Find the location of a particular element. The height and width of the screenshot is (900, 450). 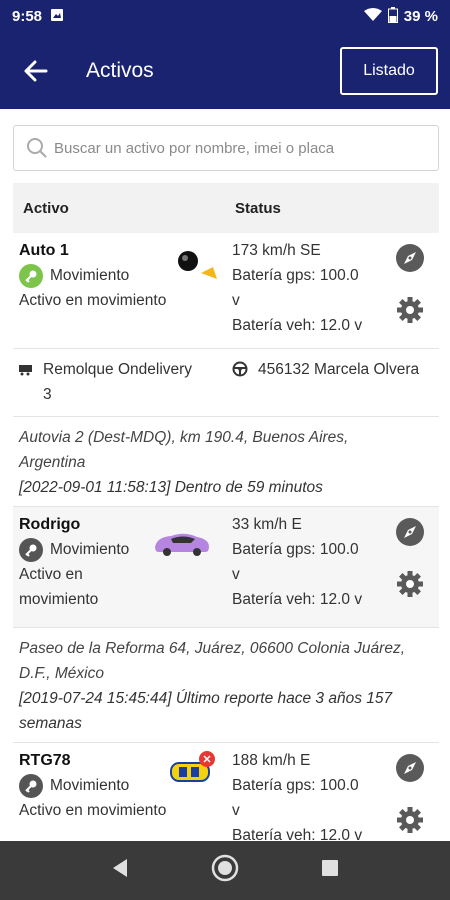

trailer-name-cont: 3 is located at coordinates (47, 394).